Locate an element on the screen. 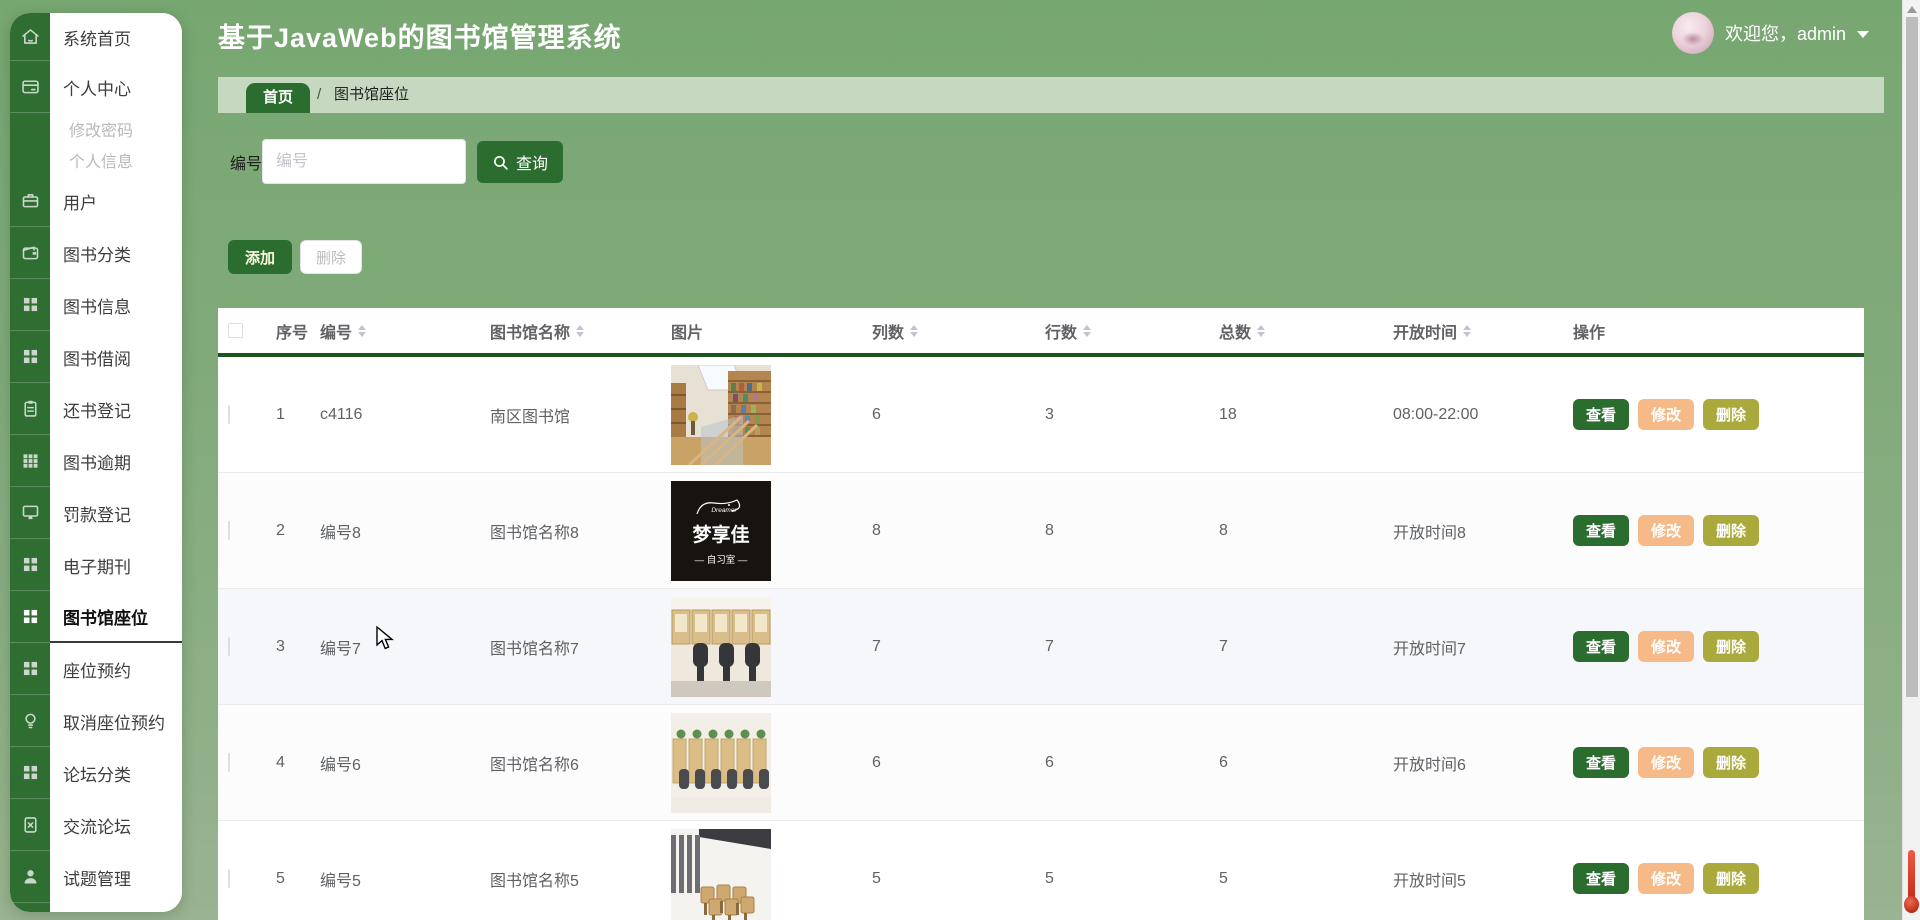  sidebar-item-7: 图书信息 is located at coordinates (96, 305).